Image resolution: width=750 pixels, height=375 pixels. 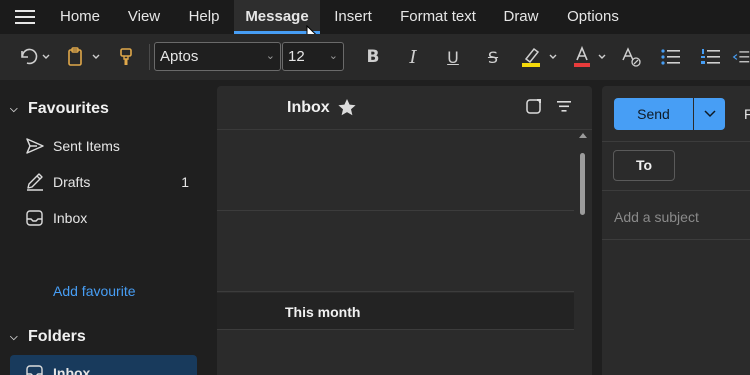 What do you see at coordinates (217, 56) in the screenshot?
I see `font-name-dropdown: Aptos ⌄` at bounding box center [217, 56].